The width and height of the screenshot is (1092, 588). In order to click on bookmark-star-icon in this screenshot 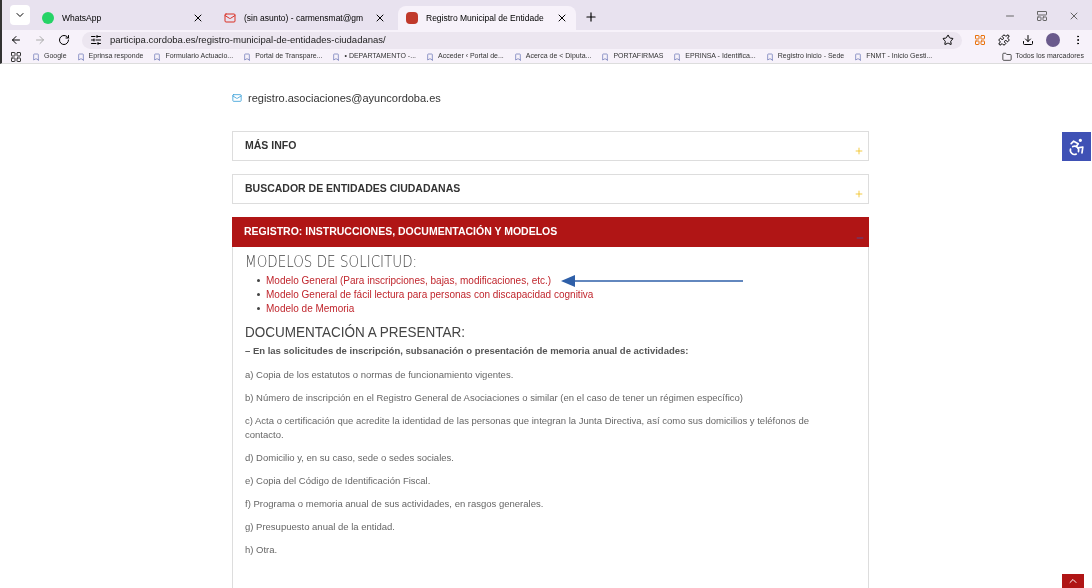, I will do `click(948, 40)`.